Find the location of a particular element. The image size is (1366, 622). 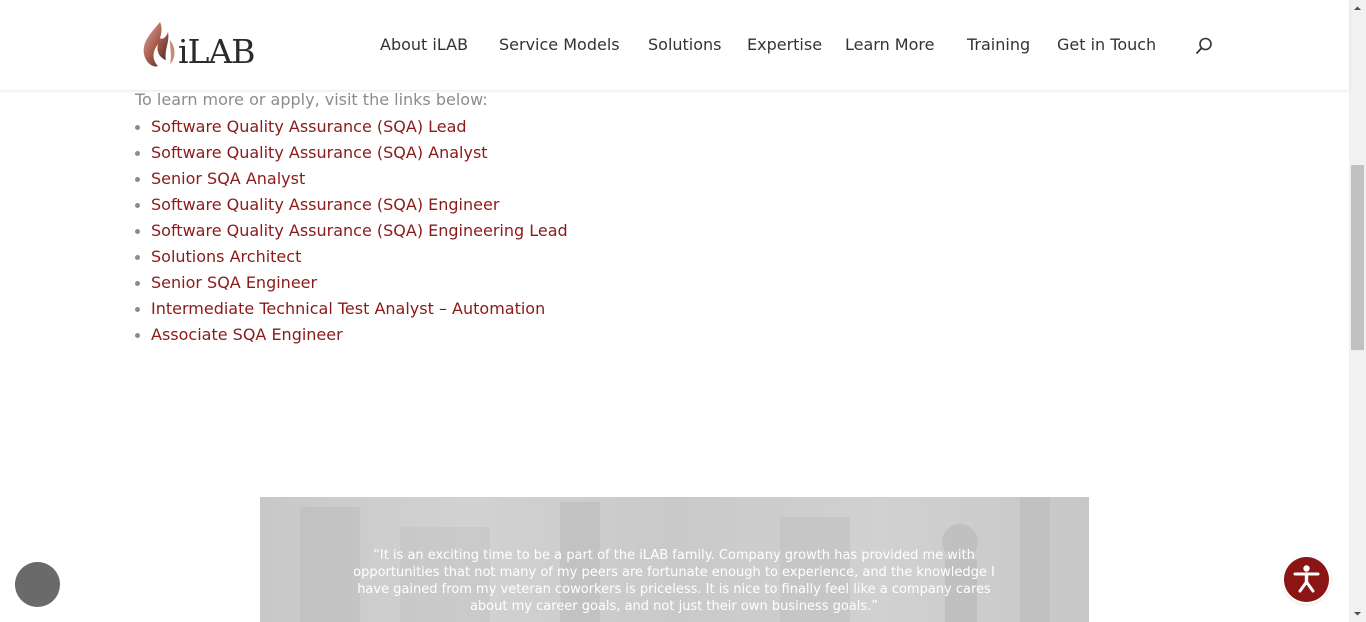

job-link: Software Quality Assurance (SQA) Analyst is located at coordinates (319, 152).